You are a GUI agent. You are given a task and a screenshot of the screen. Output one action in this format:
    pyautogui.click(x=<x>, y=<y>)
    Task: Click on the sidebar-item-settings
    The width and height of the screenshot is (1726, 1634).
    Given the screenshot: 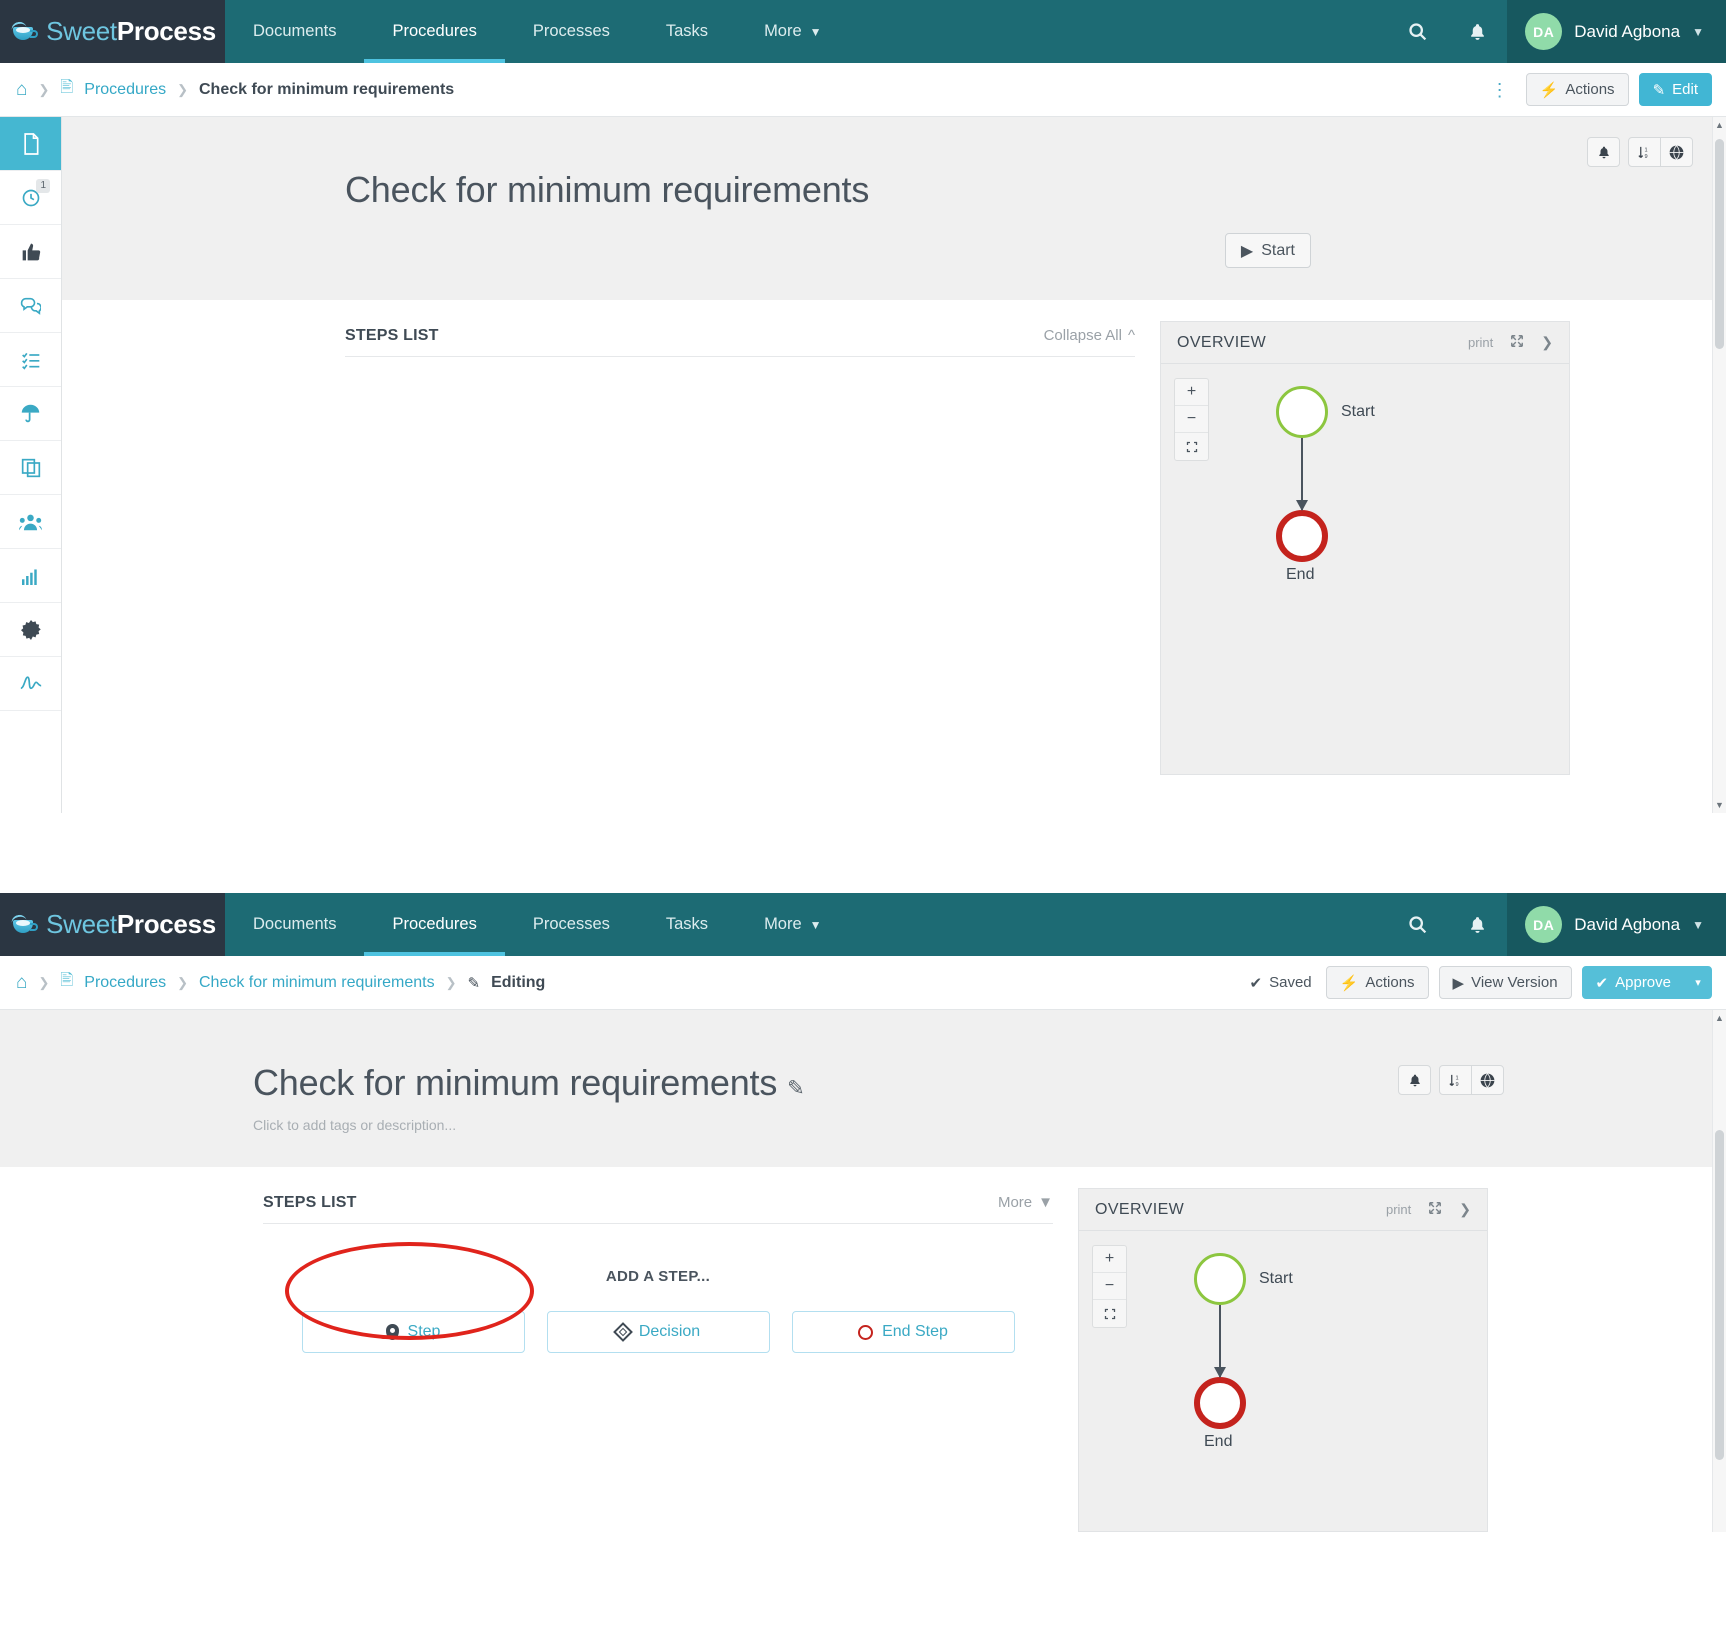 What is the action you would take?
    pyautogui.click(x=30, y=630)
    